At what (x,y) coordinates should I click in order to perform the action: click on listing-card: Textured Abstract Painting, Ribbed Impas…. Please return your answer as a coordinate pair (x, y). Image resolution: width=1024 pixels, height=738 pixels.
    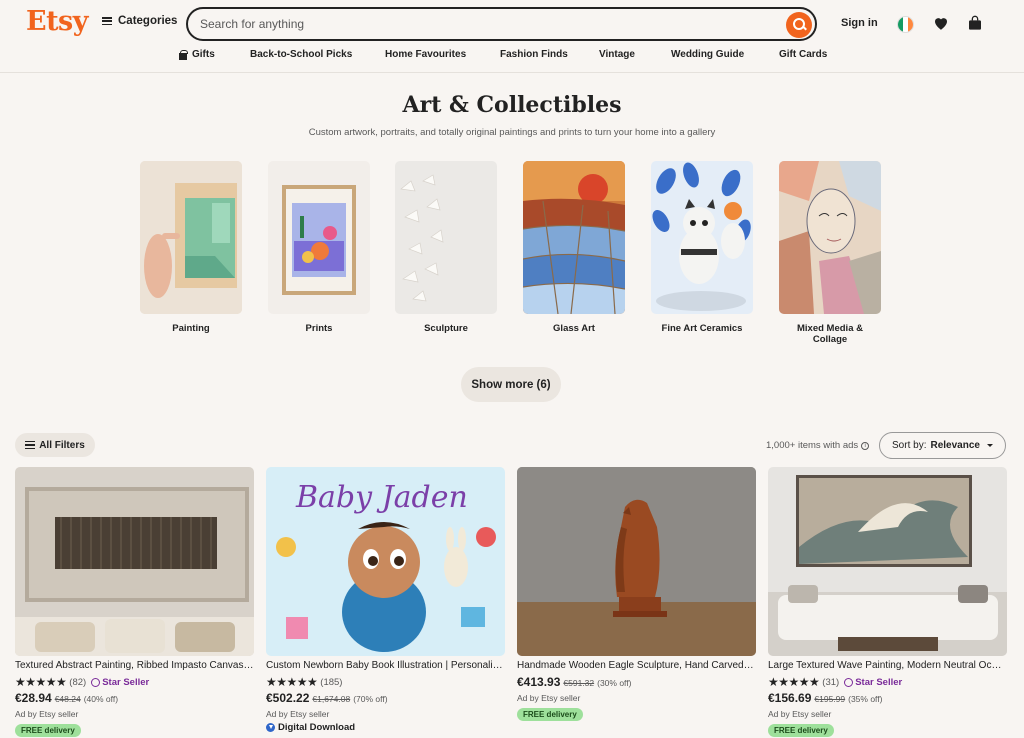
    Looking at the image, I should click on (134, 602).